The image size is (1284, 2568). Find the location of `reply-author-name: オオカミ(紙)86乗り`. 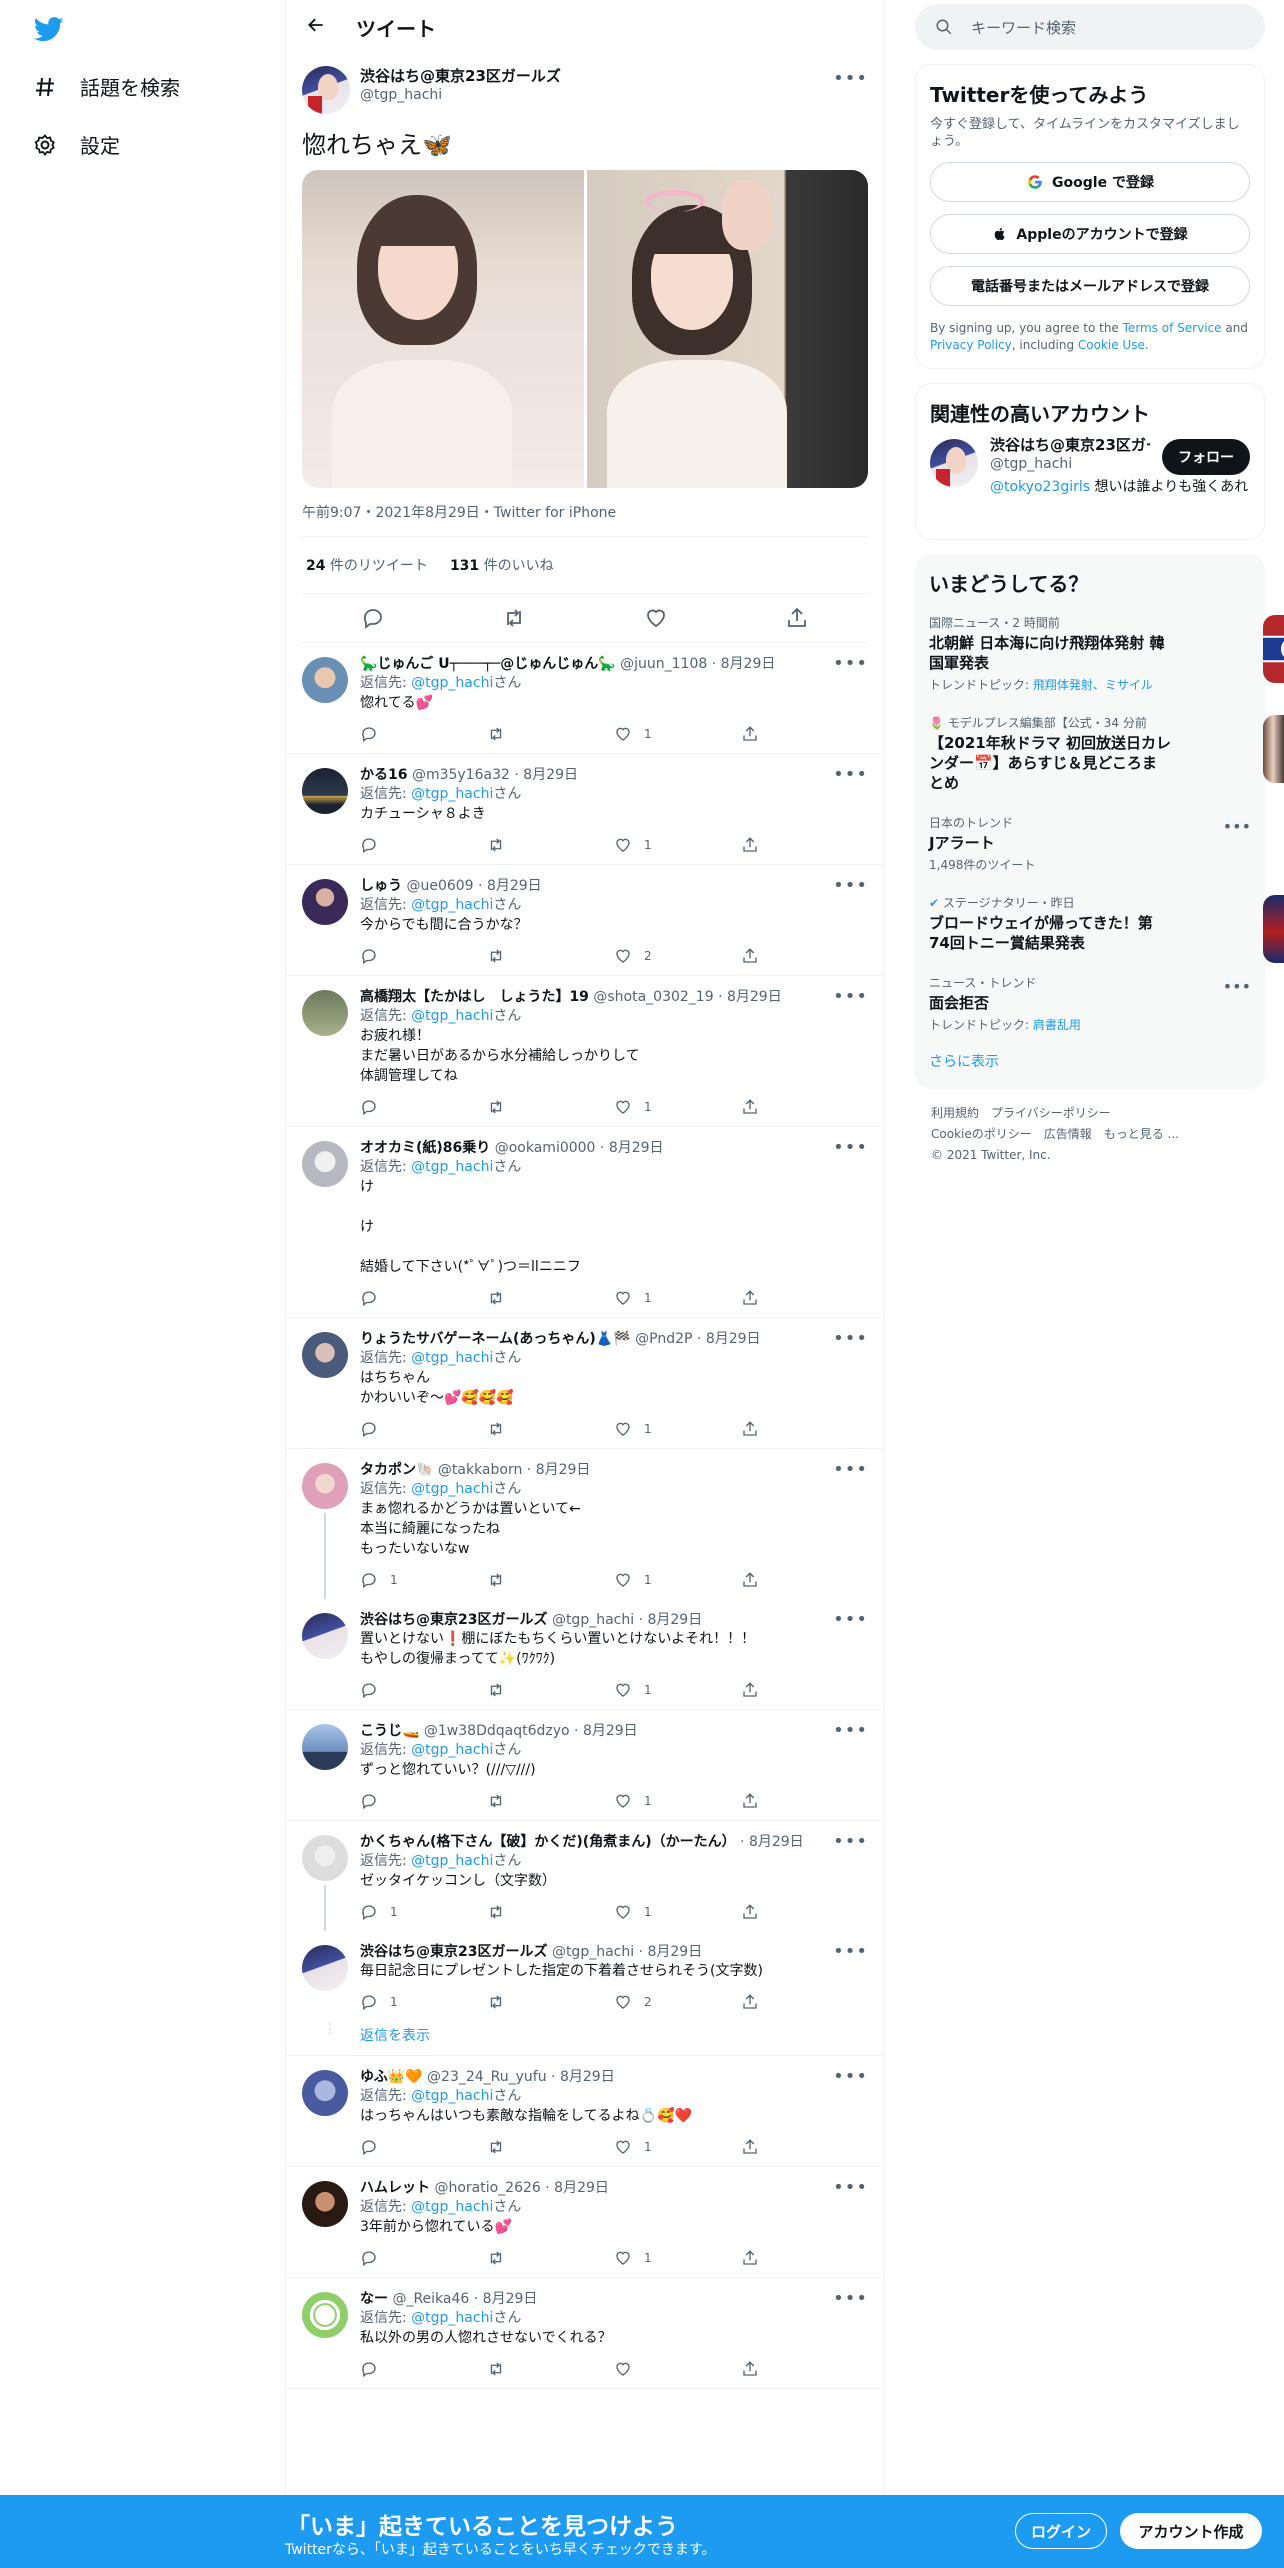

reply-author-name: オオカミ(紙)86乗り is located at coordinates (425, 1148).